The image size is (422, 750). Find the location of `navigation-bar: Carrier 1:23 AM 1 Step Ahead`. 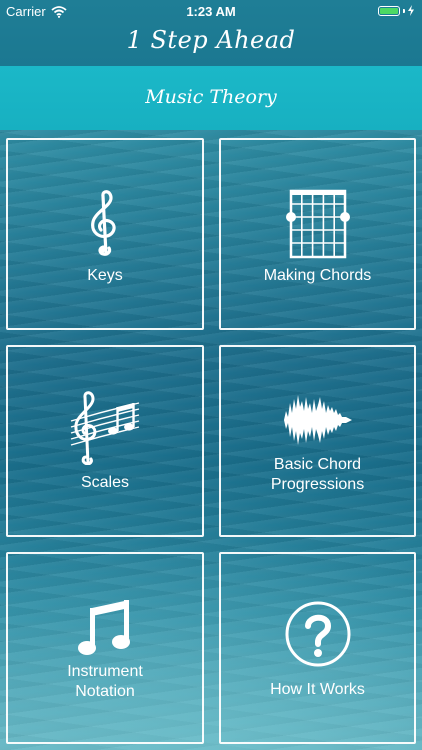

navigation-bar: Carrier 1:23 AM 1 Step Ahead is located at coordinates (211, 33).